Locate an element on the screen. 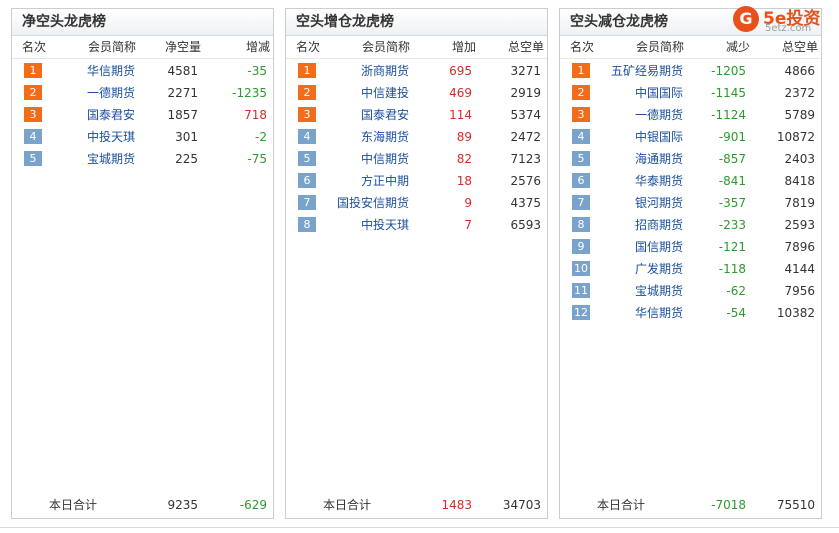  member-name-link: 中银国际 is located at coordinates (659, 137).